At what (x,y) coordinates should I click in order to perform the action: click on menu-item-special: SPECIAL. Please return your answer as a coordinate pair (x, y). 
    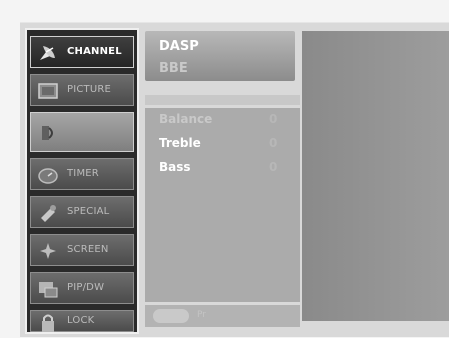
    Looking at the image, I should click on (82, 212).